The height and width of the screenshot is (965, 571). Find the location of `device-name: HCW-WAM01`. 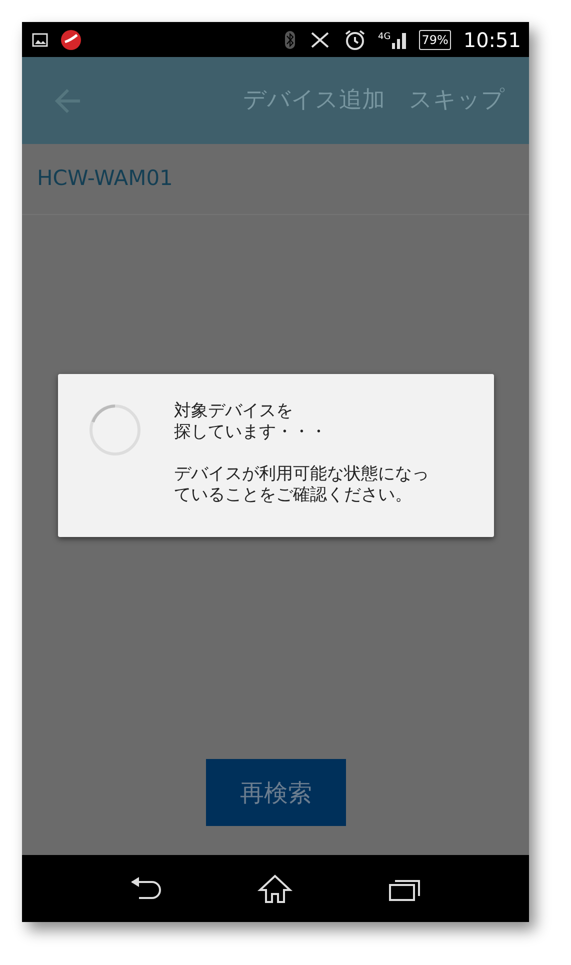

device-name: HCW-WAM01 is located at coordinates (105, 179).